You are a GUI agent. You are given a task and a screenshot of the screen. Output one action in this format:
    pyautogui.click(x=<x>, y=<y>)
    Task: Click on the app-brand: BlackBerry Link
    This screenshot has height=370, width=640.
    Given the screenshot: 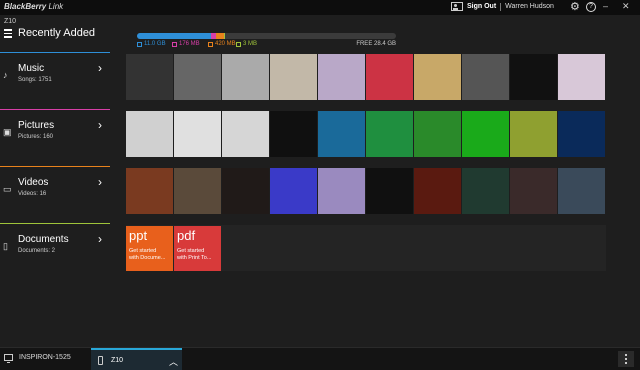 What is the action you would take?
    pyautogui.click(x=34, y=6)
    